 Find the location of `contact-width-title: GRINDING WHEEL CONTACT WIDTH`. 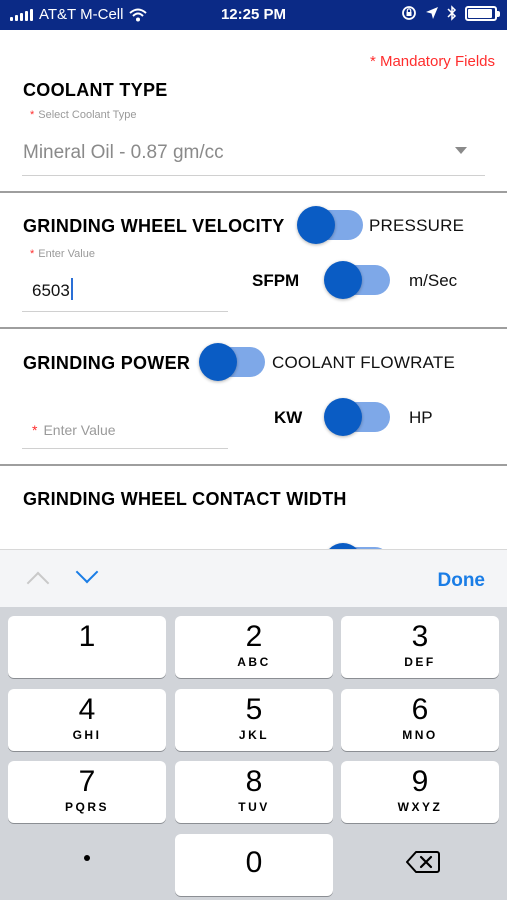

contact-width-title: GRINDING WHEEL CONTACT WIDTH is located at coordinates (185, 499).